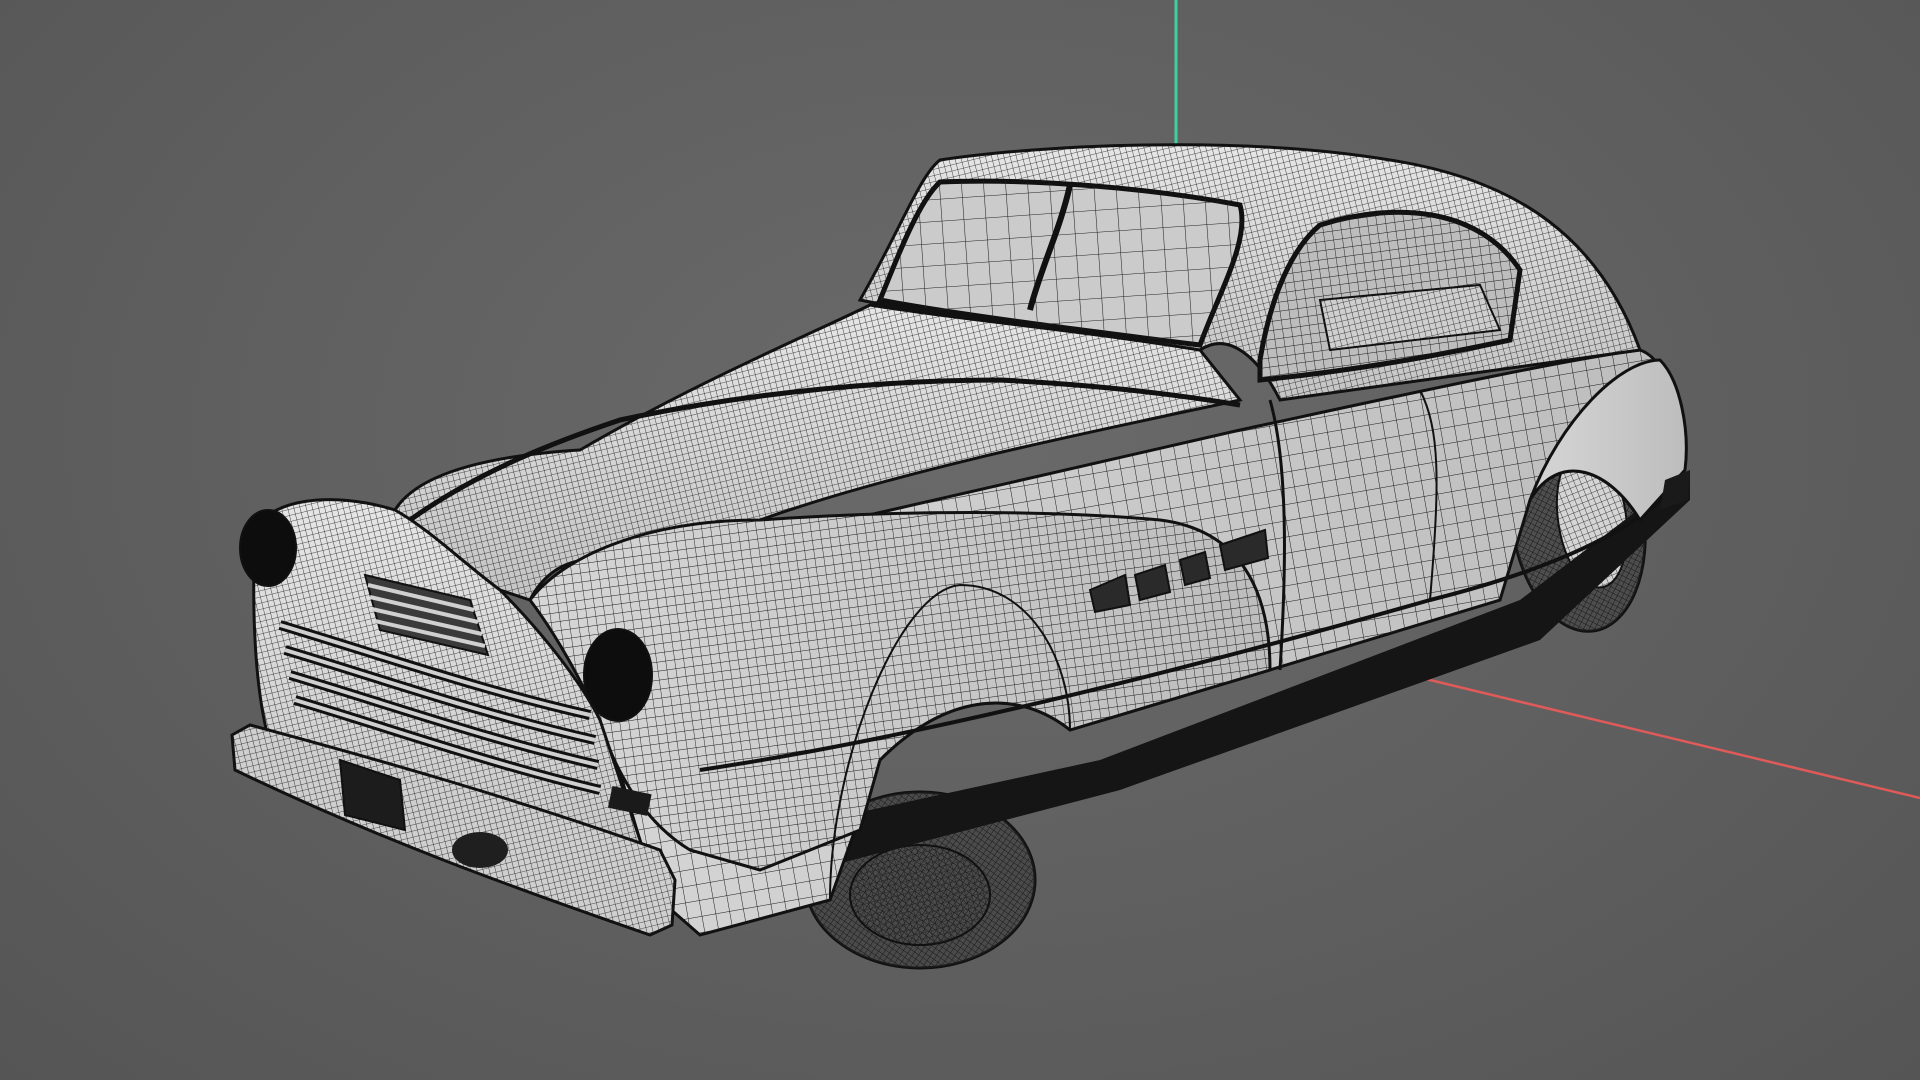  Describe the element at coordinates (268, 548) in the screenshot. I see `headlight-left` at that location.